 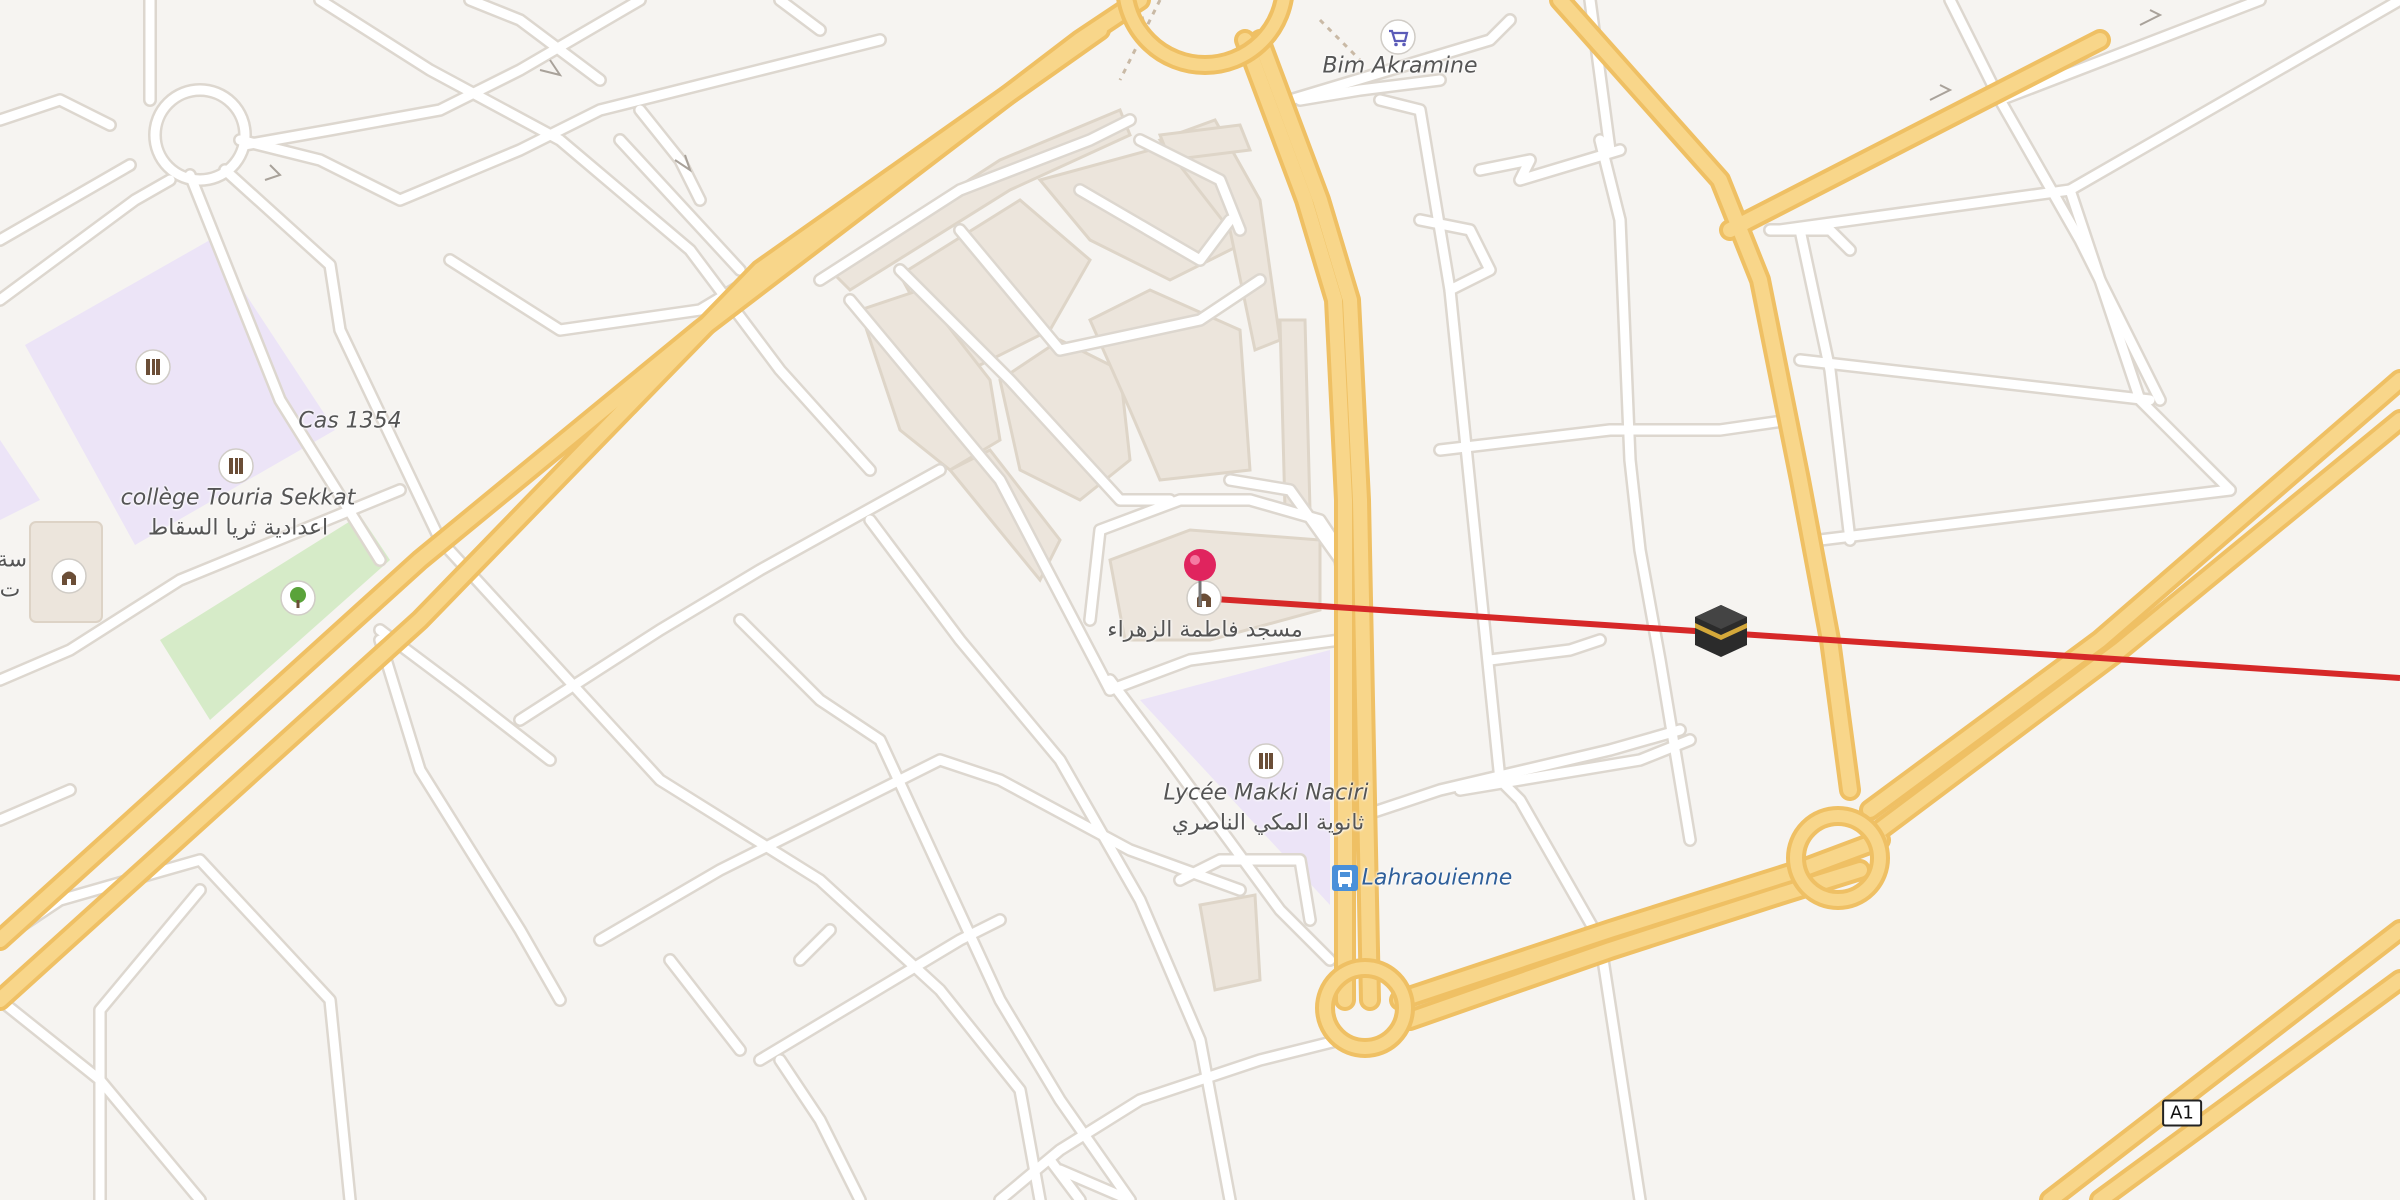 I want to click on park-tree-icon, so click(x=298, y=598).